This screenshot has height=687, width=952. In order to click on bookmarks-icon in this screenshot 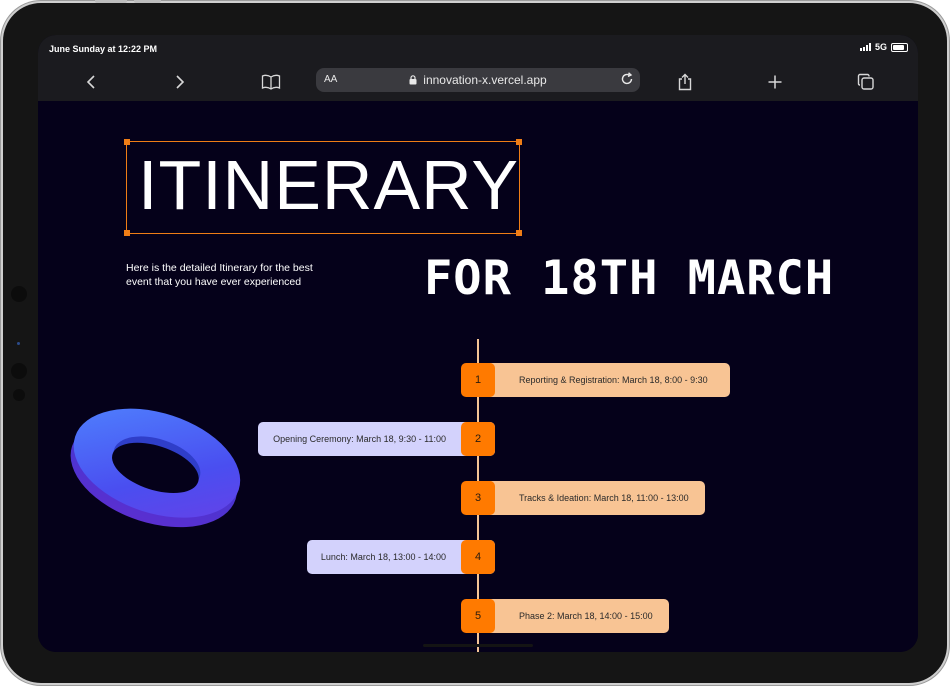, I will do `click(271, 82)`.